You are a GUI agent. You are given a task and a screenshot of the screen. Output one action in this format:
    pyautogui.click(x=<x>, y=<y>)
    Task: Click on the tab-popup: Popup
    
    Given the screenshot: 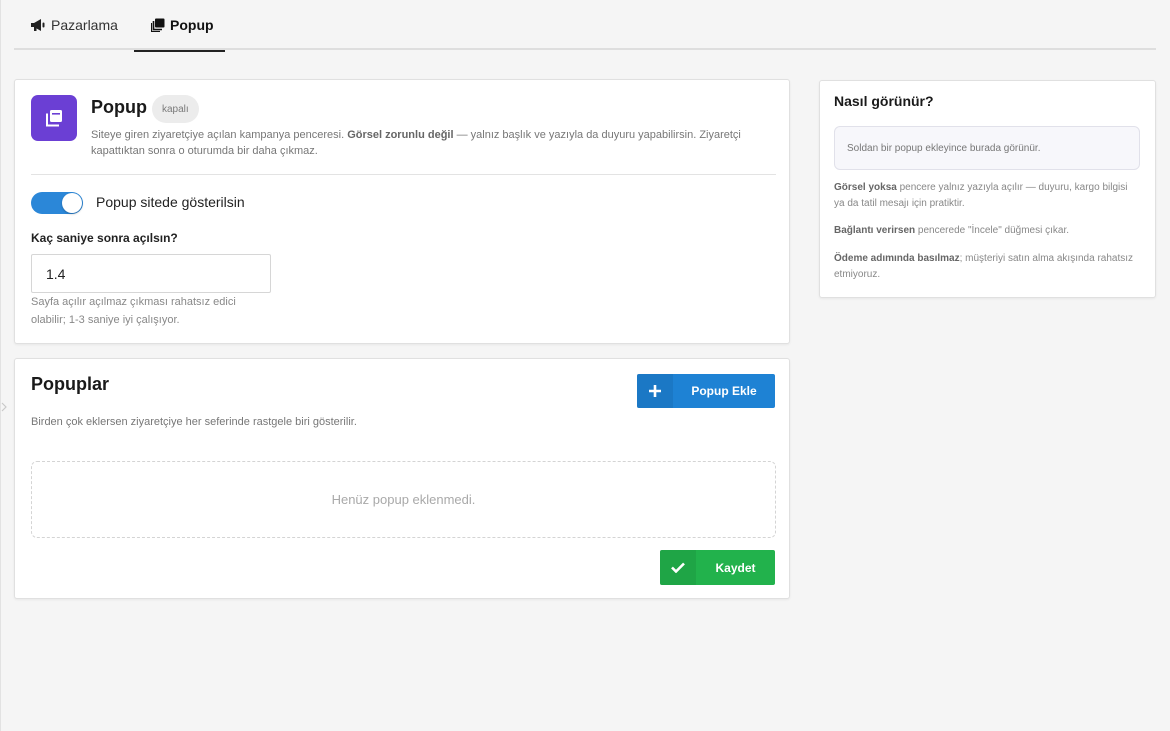 What is the action you would take?
    pyautogui.click(x=179, y=26)
    